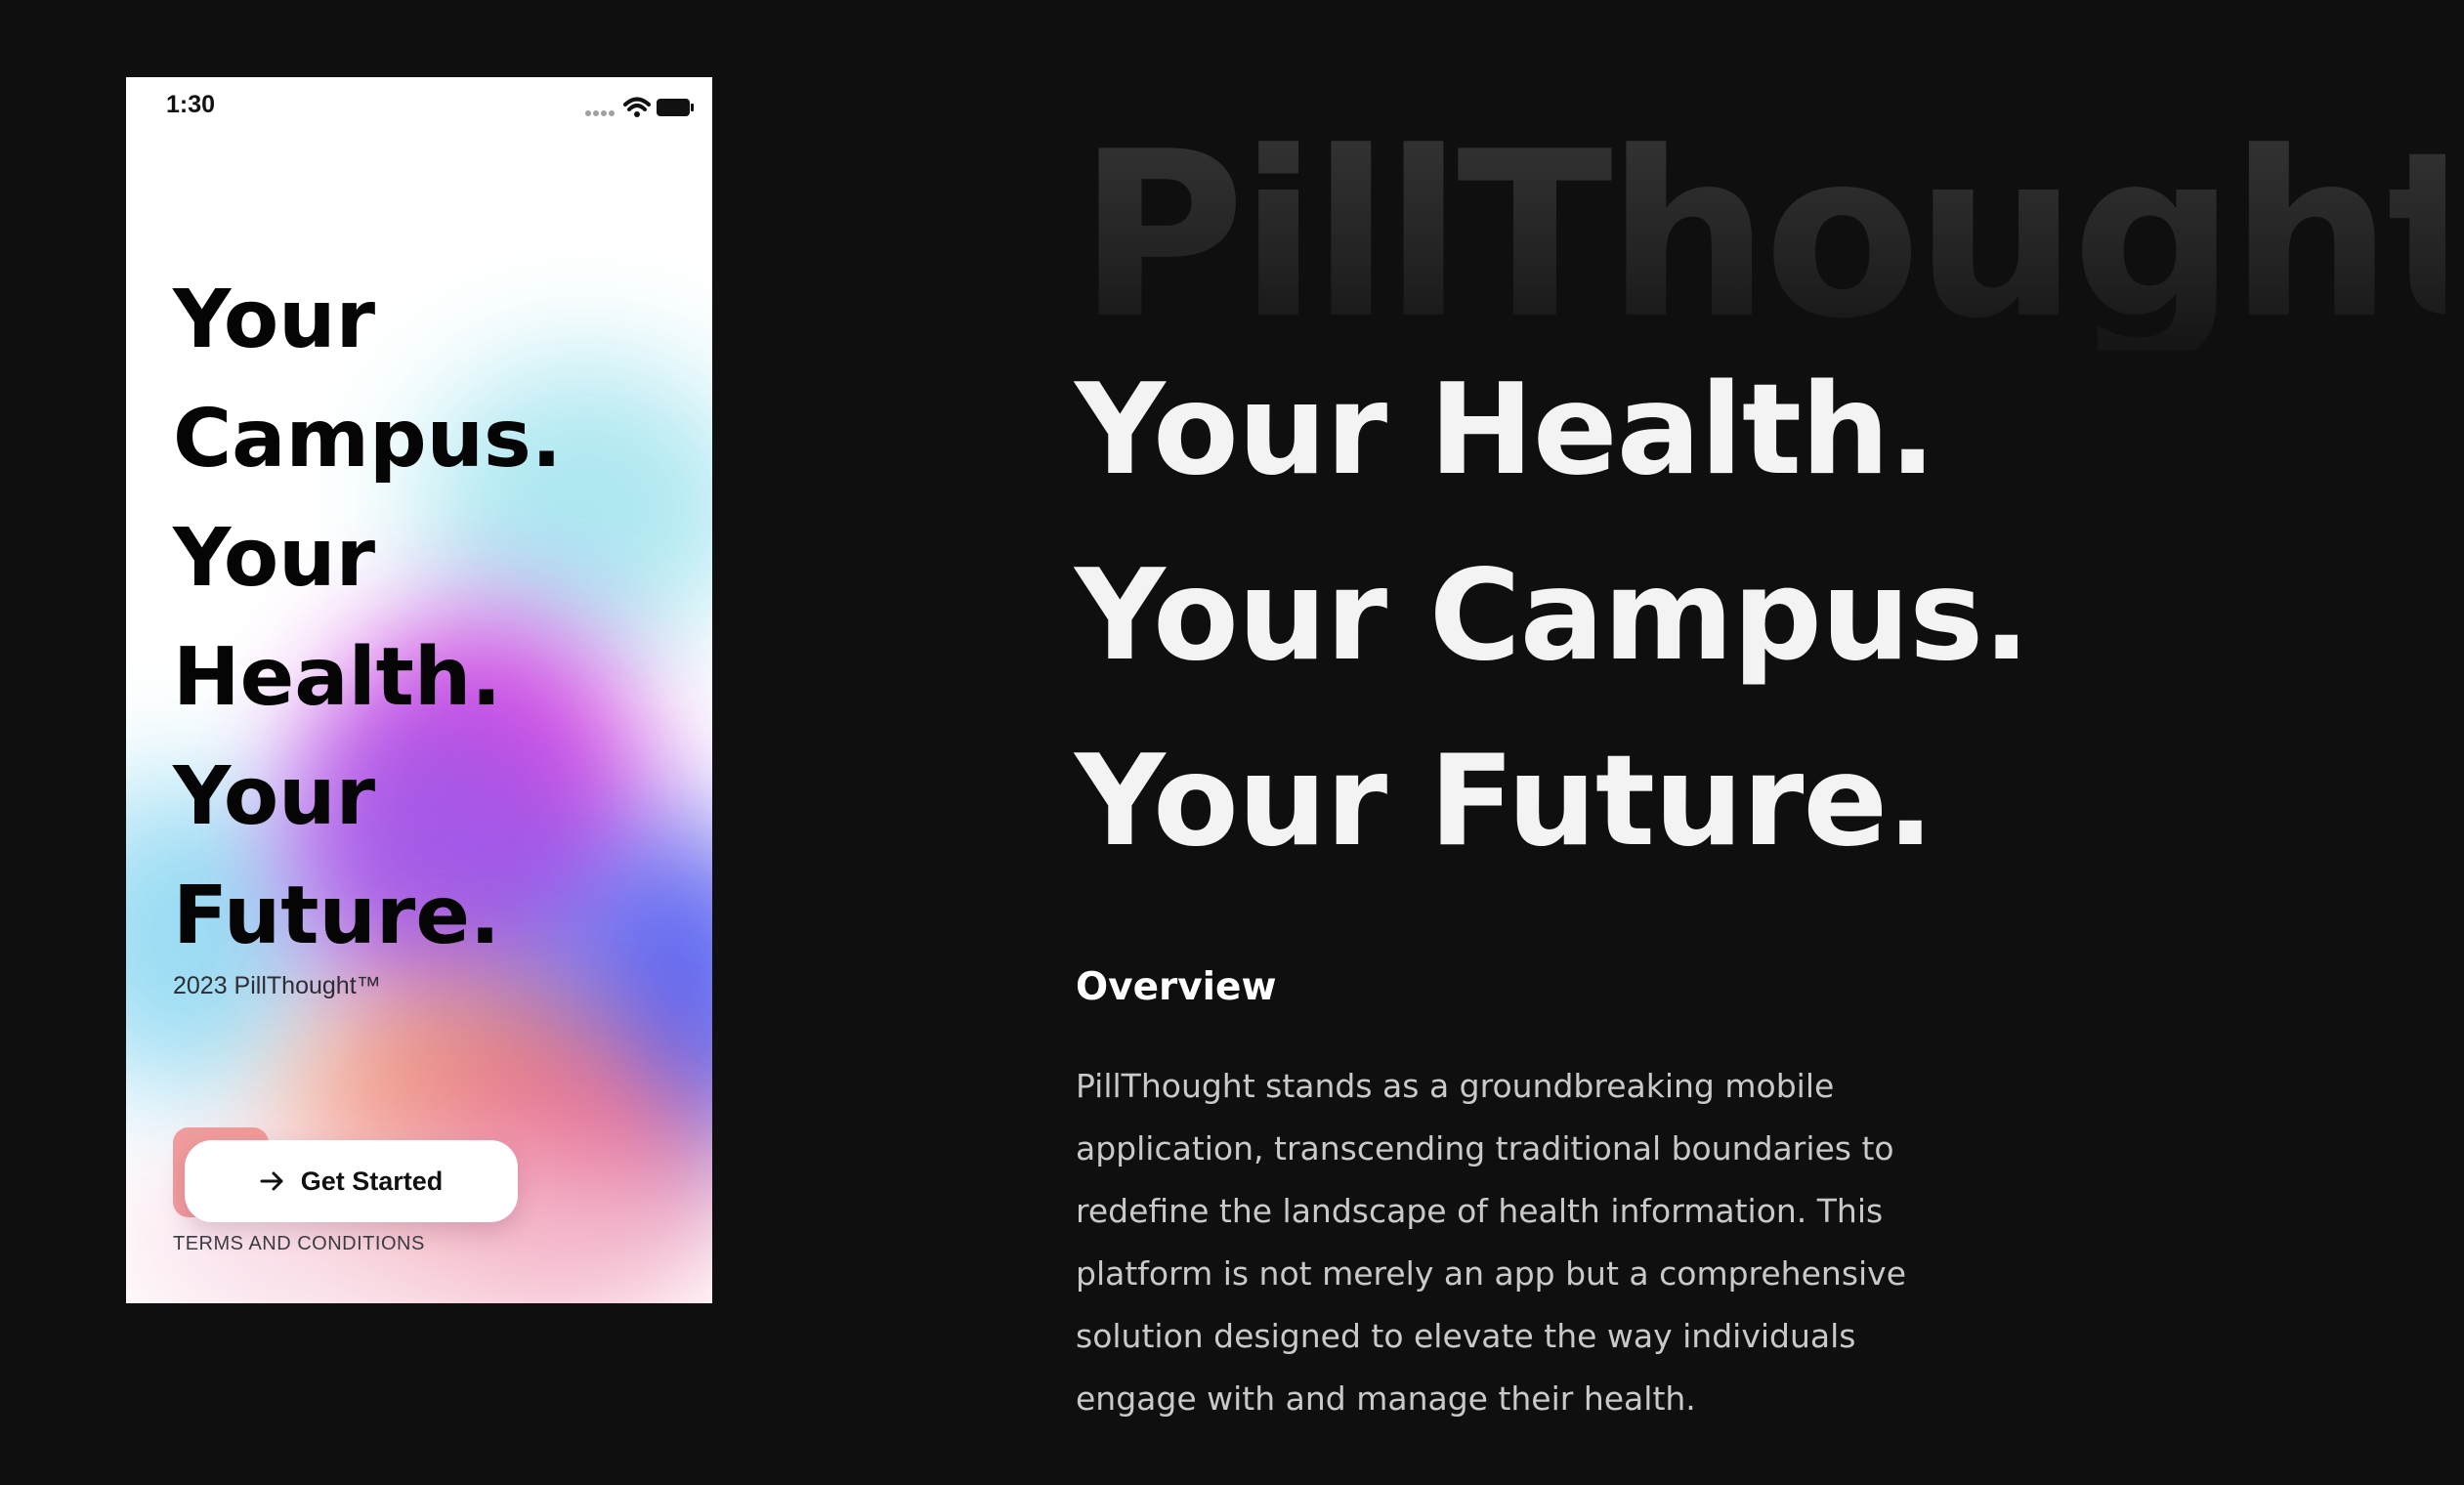  I want to click on terms-and-conditions-link: TERMS AND CONDITIONS, so click(299, 1244).